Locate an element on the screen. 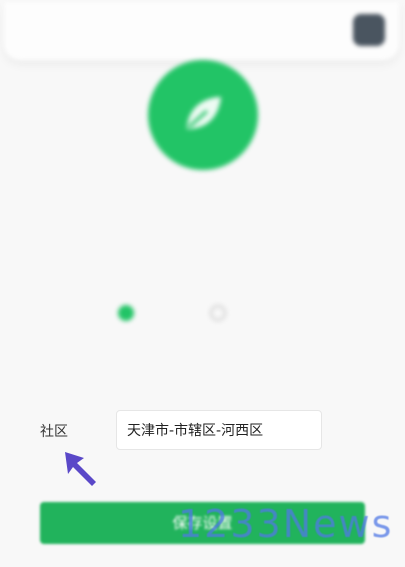  community-field: 天津市-市辖区-河西区 is located at coordinates (219, 430).